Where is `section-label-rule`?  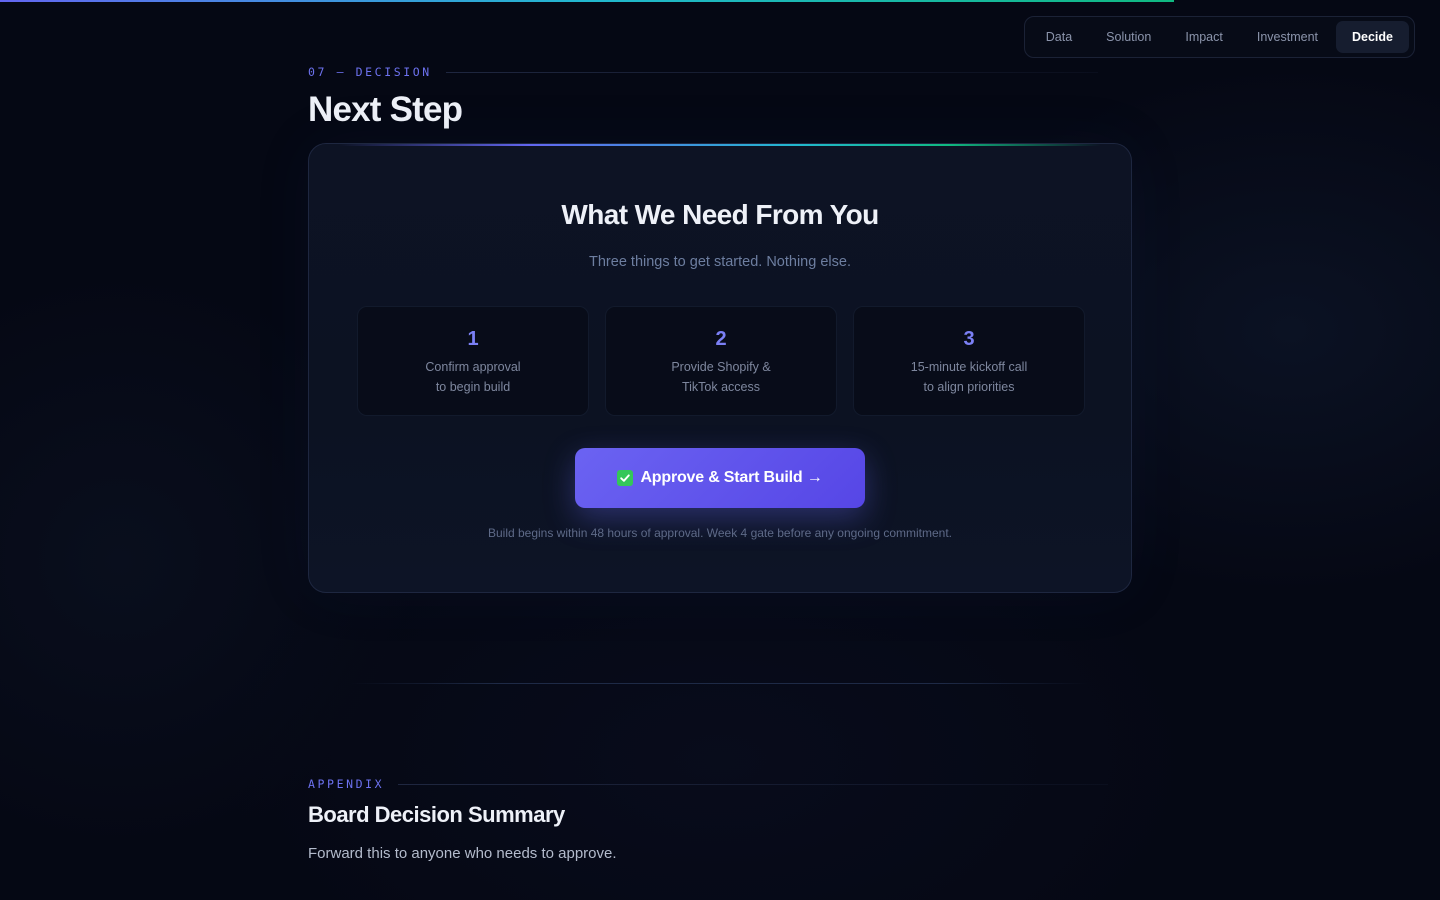
section-label-rule is located at coordinates (771, 72).